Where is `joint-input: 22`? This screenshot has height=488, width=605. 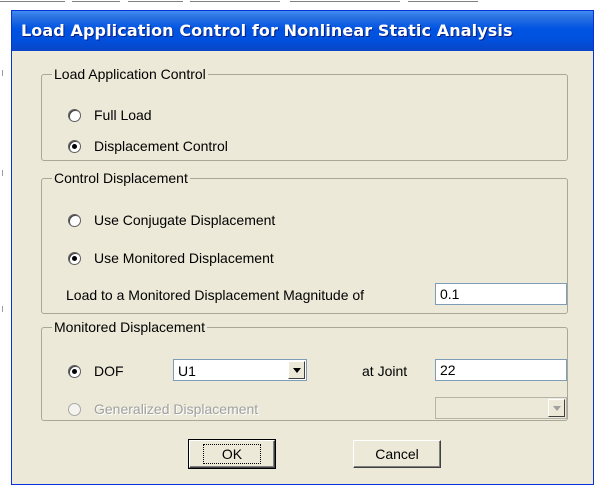
joint-input: 22 is located at coordinates (501, 370).